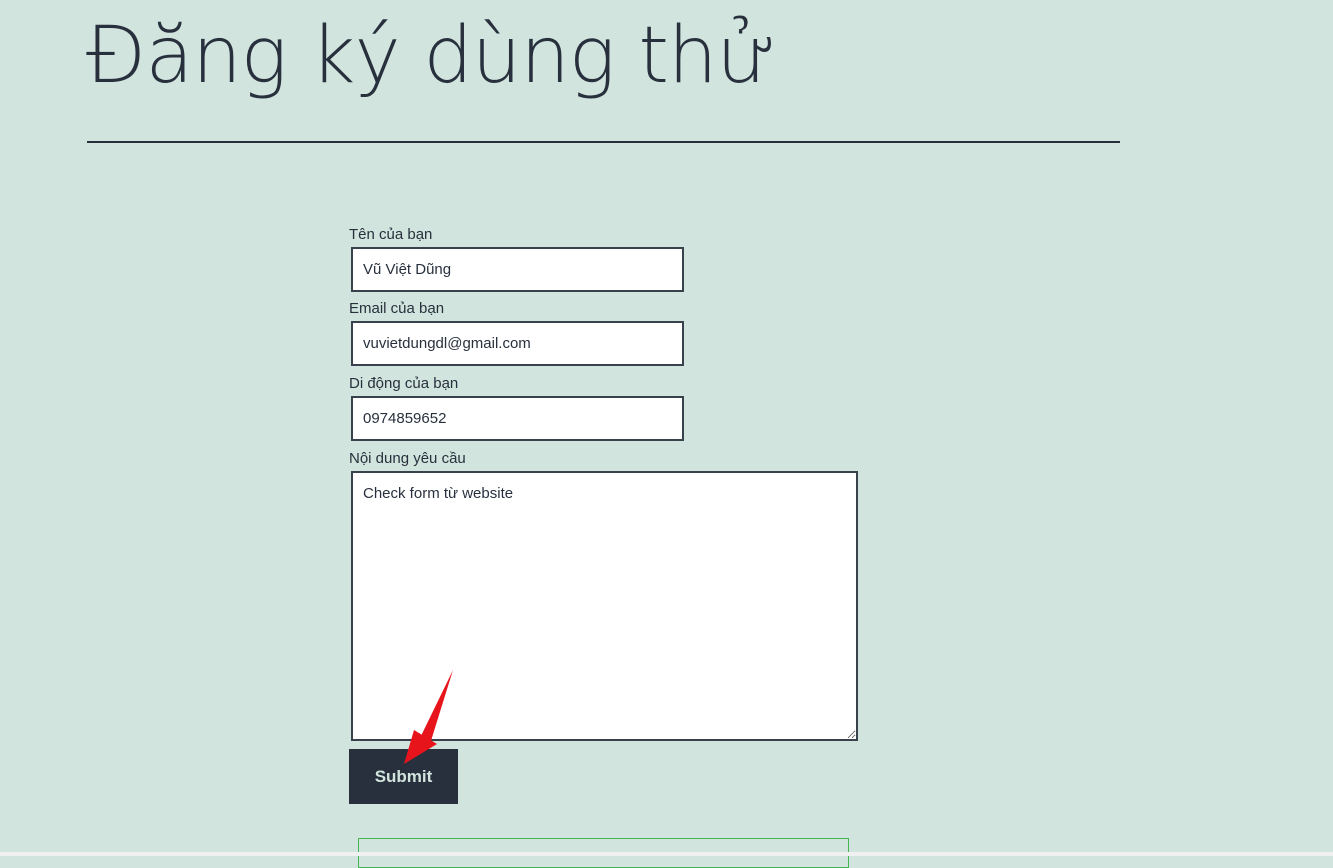  Describe the element at coordinates (517, 269) in the screenshot. I see `name-field` at that location.